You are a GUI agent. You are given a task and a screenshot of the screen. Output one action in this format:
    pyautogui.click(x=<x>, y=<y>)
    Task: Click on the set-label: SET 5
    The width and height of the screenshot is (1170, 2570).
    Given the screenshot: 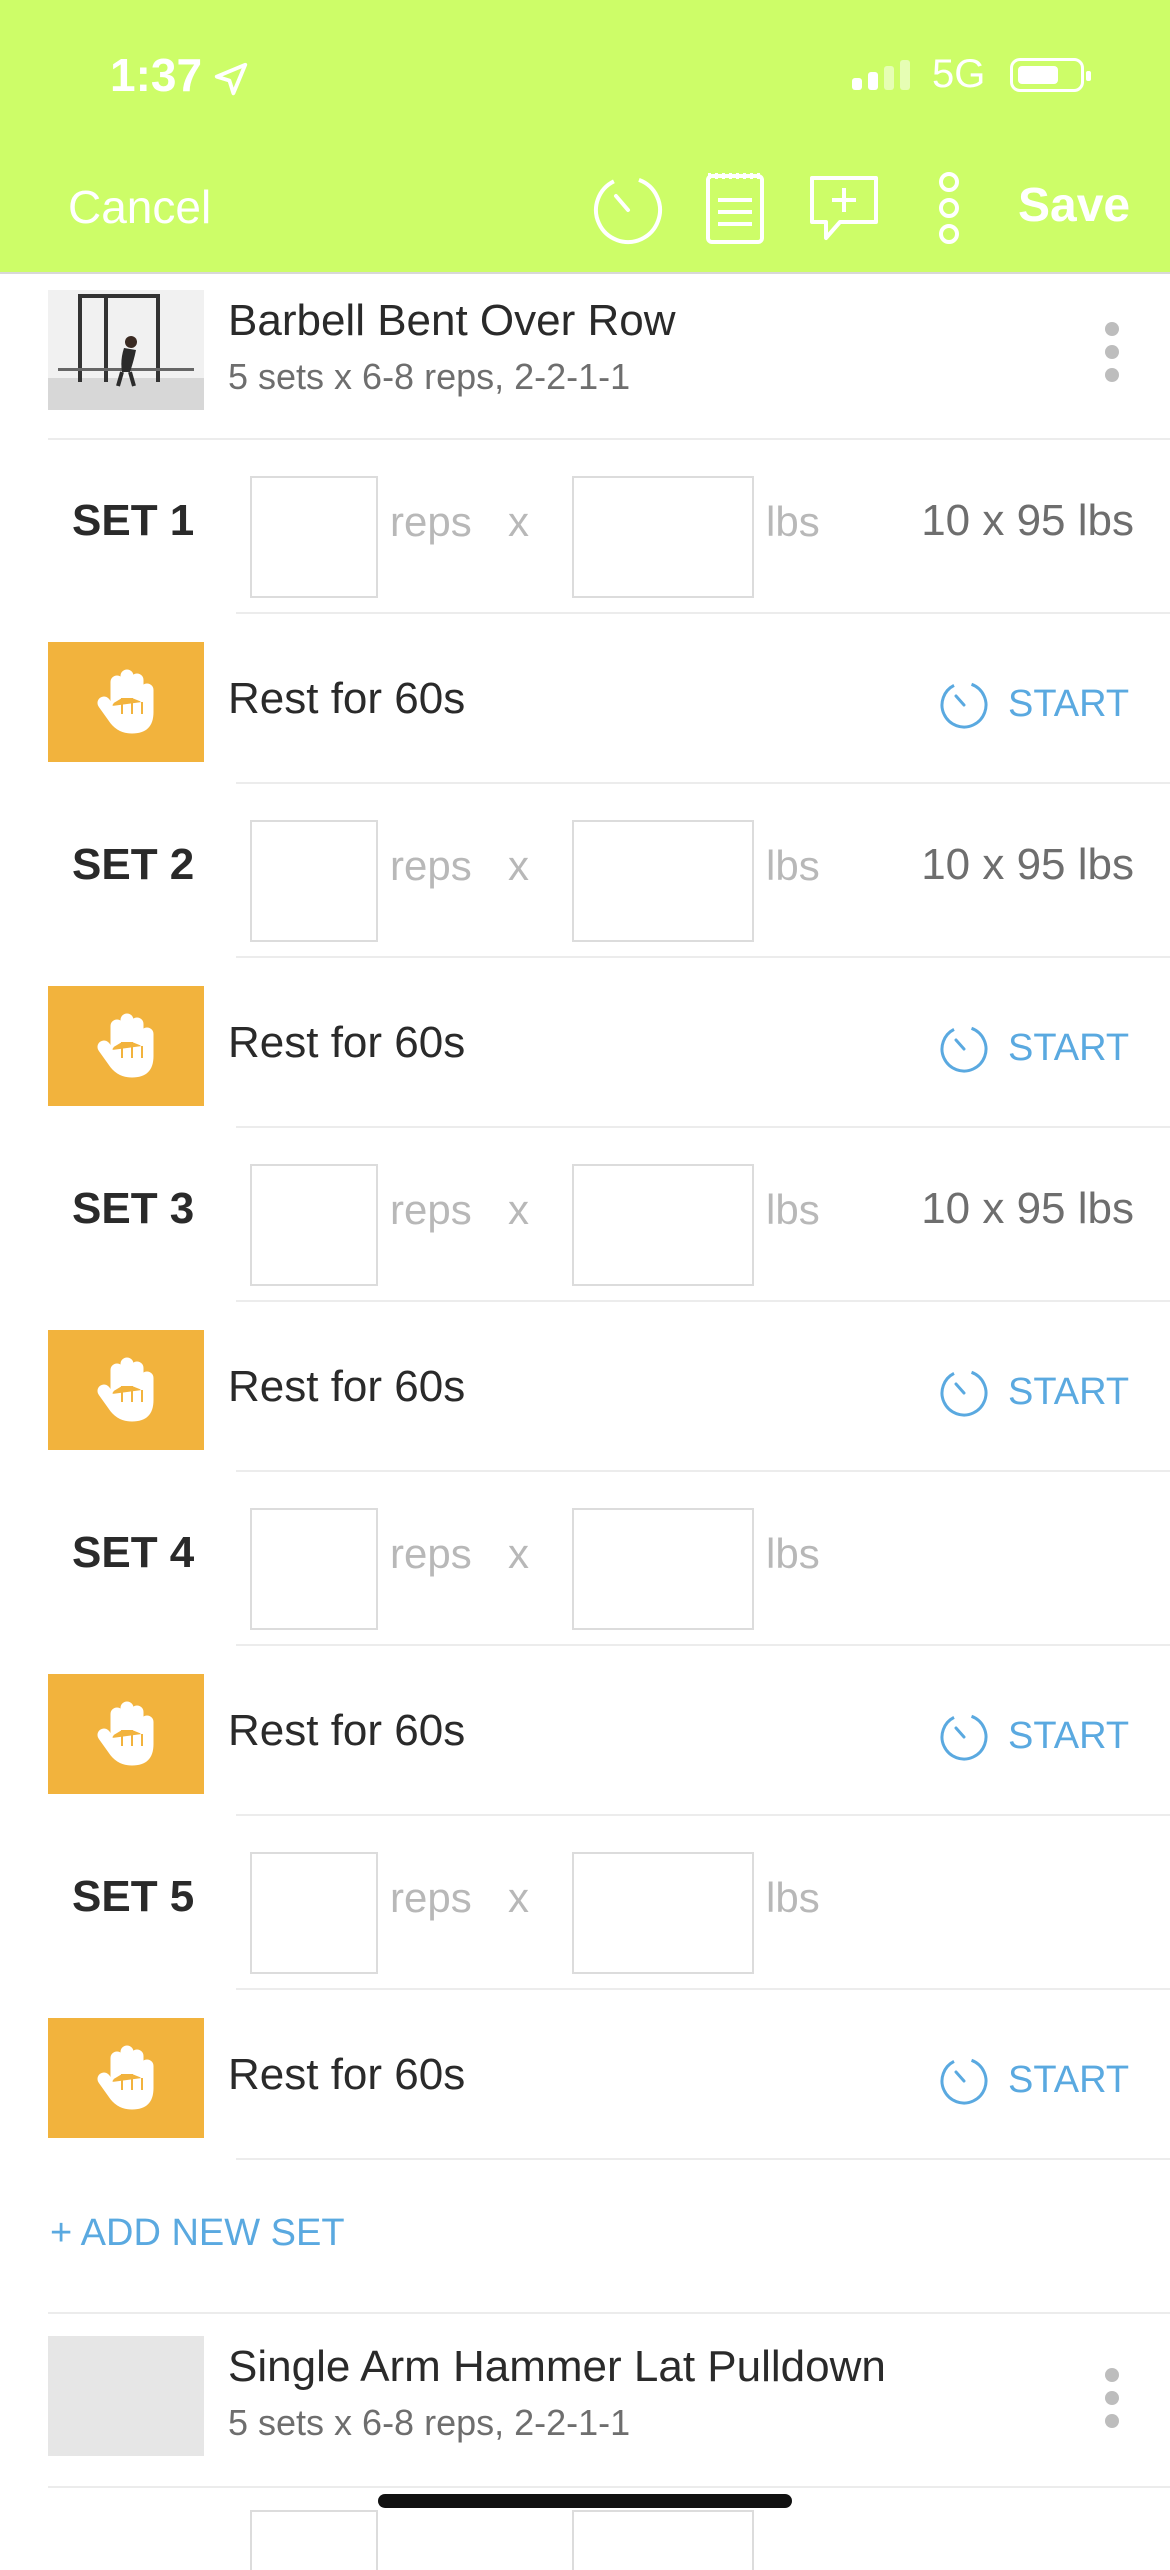 What is the action you would take?
    pyautogui.click(x=133, y=1896)
    